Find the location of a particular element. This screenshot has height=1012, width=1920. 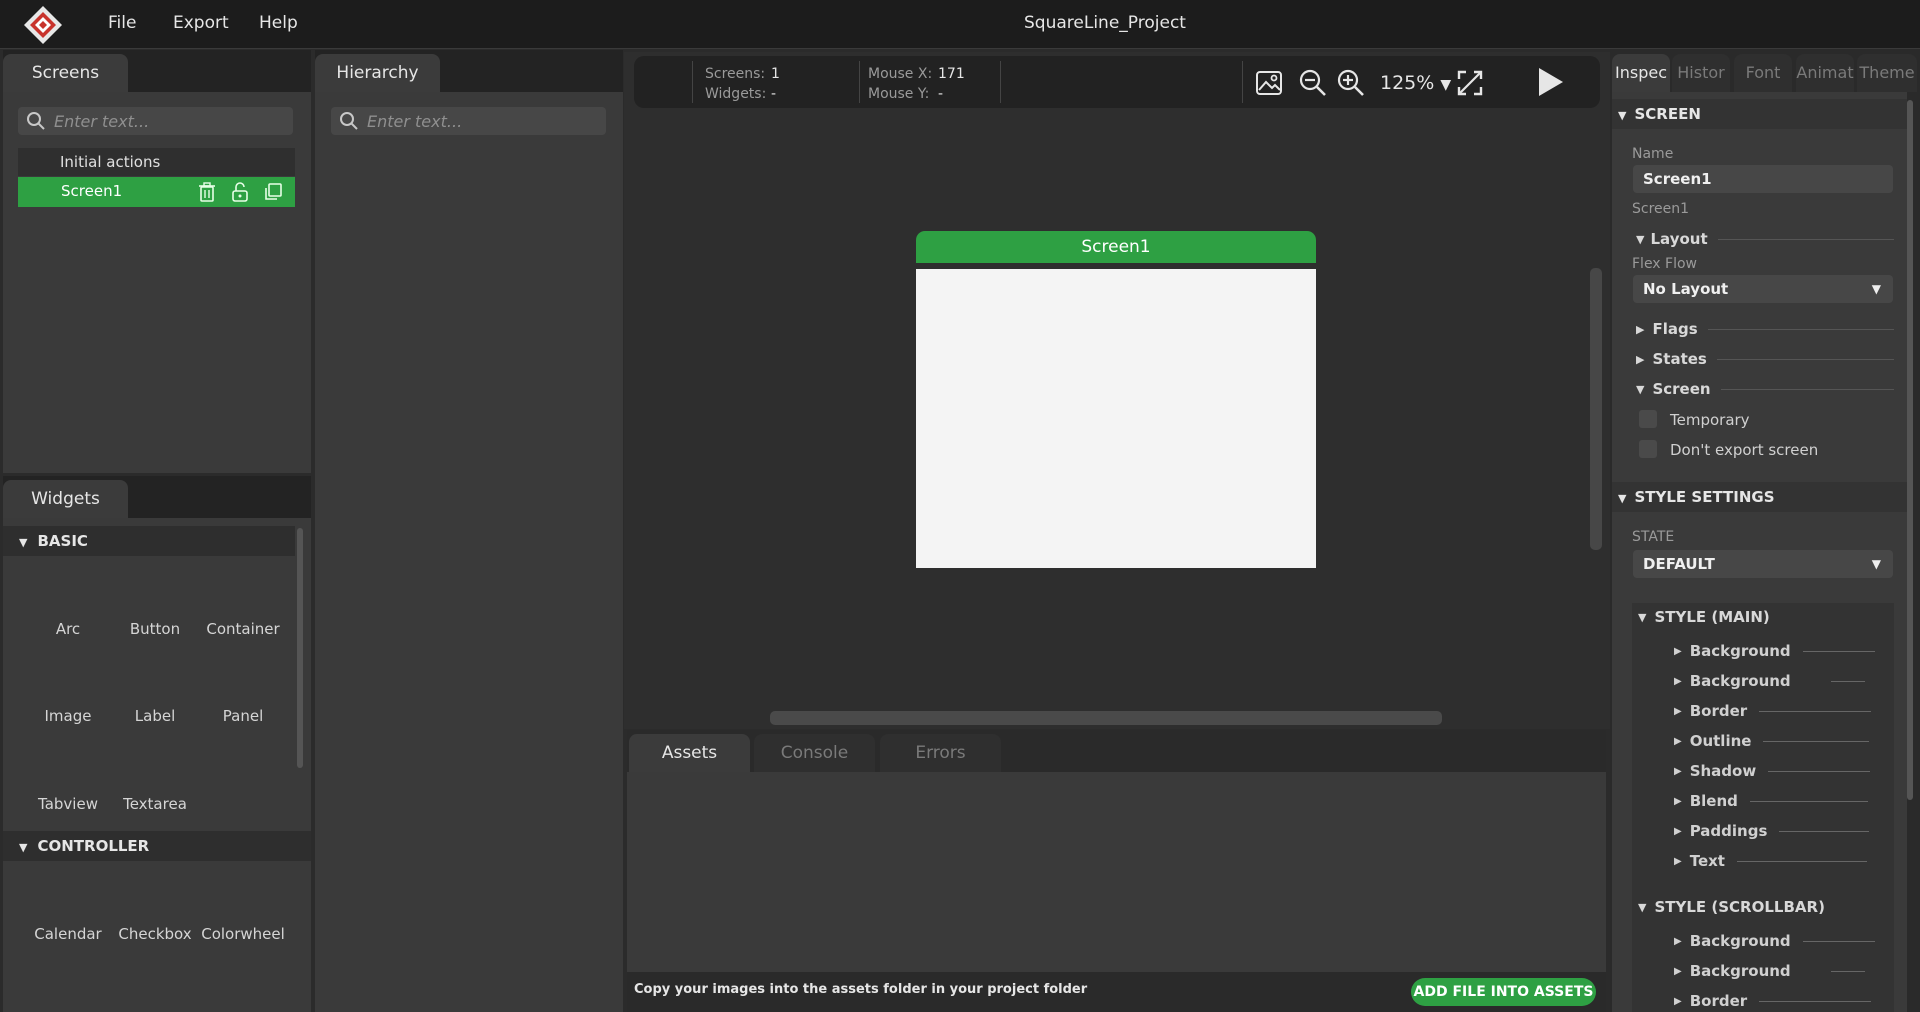

zoom-dropdown: 125% ▼ is located at coordinates (1415, 83).